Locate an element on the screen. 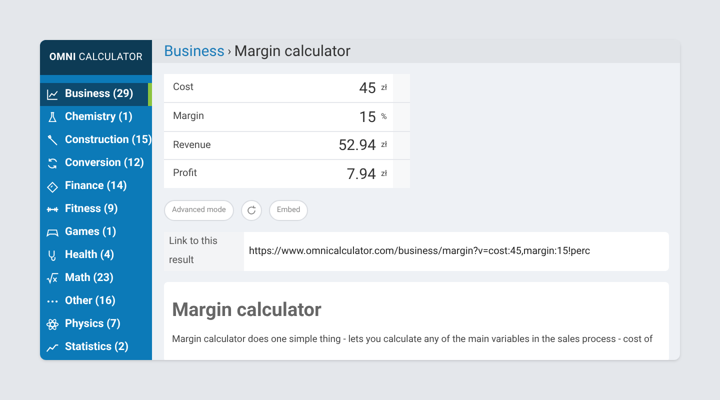 The height and width of the screenshot is (400, 720). input-field: 45 is located at coordinates (320, 88).